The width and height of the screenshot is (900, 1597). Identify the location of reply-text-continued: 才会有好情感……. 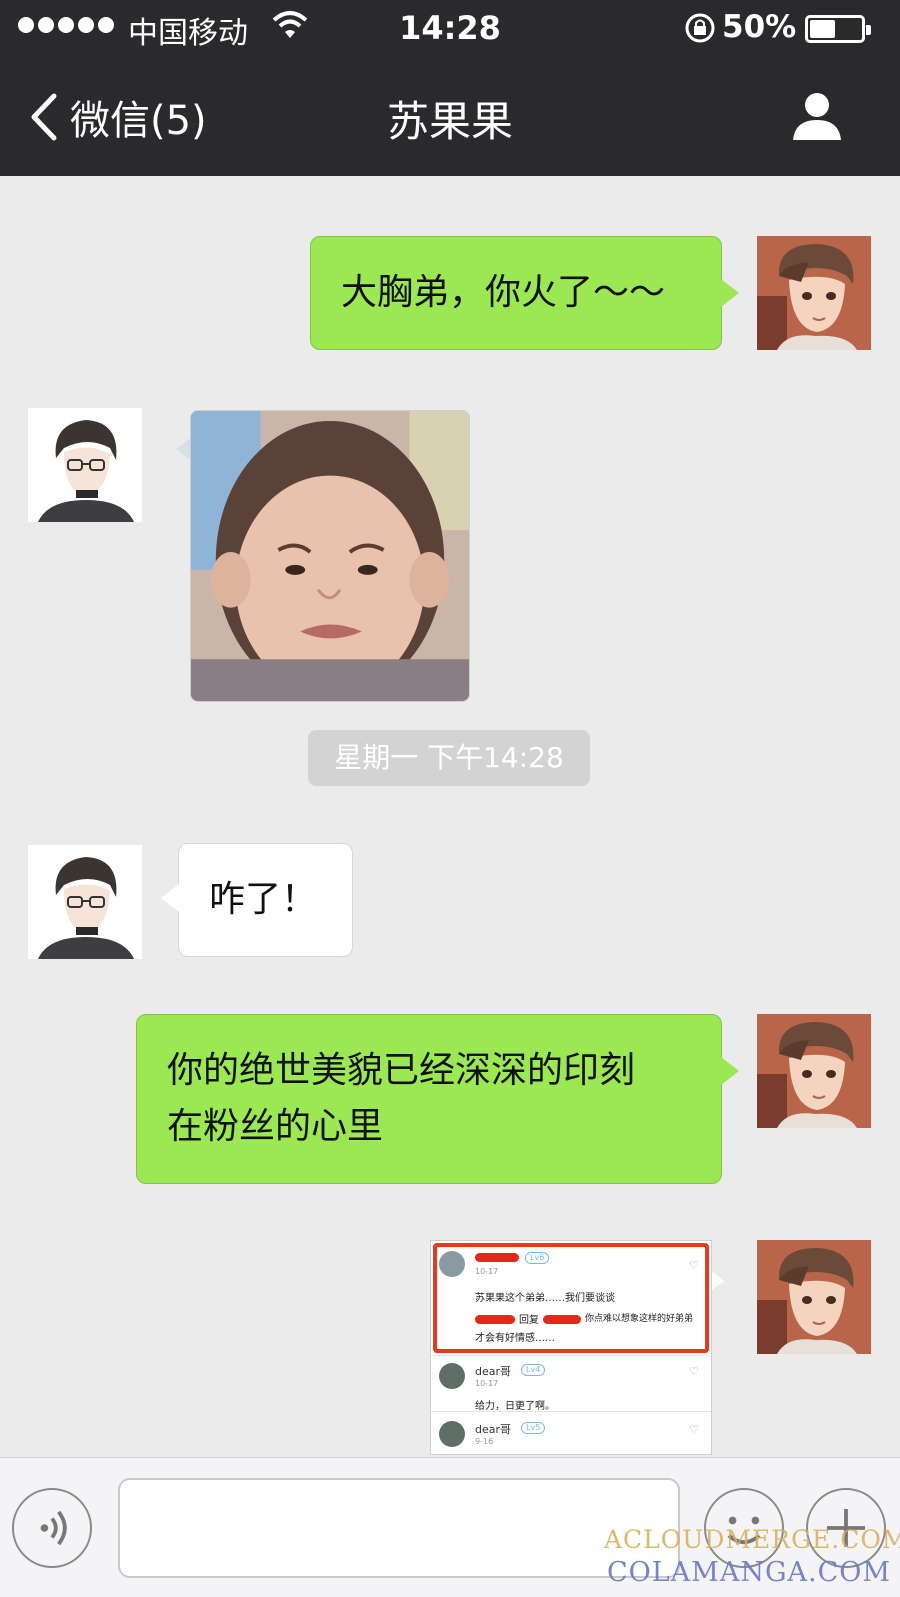
(515, 1338).